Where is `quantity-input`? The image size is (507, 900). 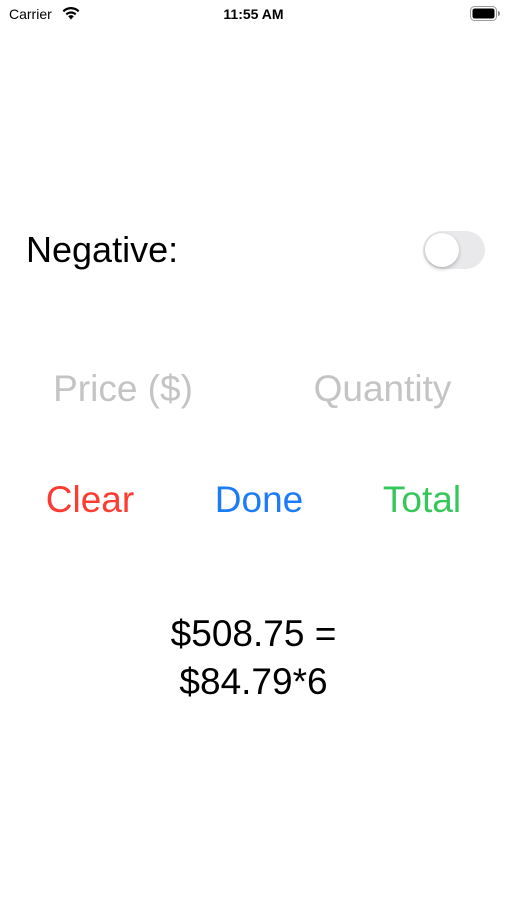
quantity-input is located at coordinates (382, 389).